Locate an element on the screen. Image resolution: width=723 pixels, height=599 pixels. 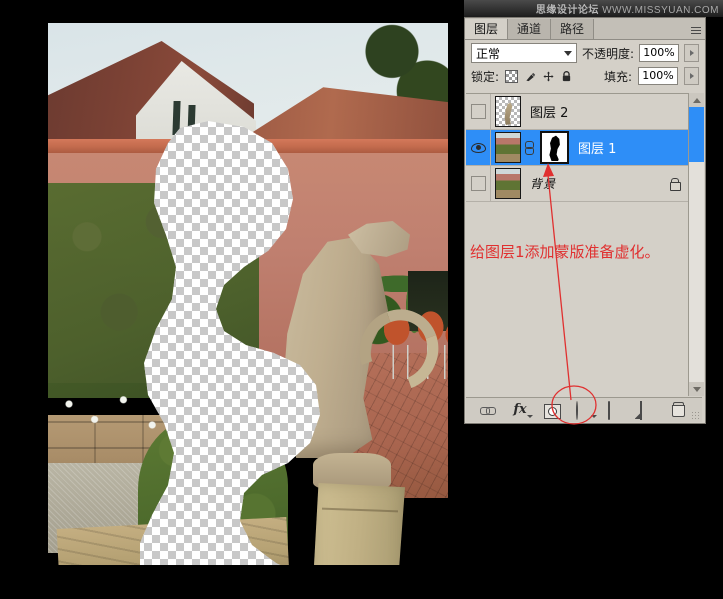
blend-mode-value: 正常 is located at coordinates (488, 53).